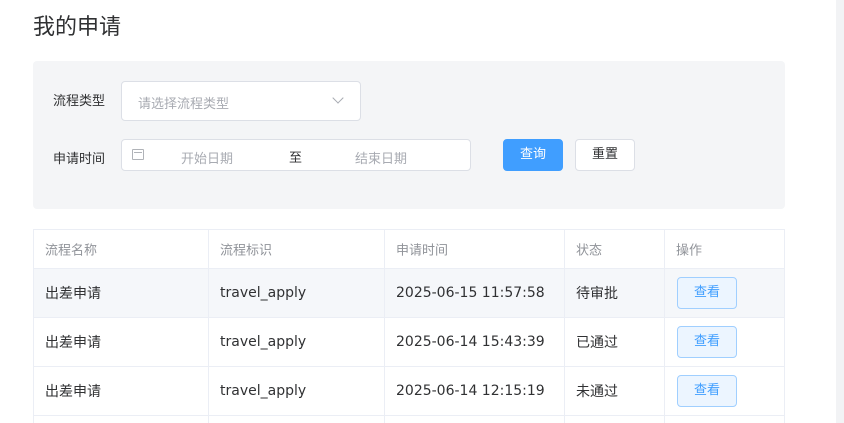 The height and width of the screenshot is (423, 844). Describe the element at coordinates (241, 101) in the screenshot. I see `process-type-select: 请选择流程类型` at that location.